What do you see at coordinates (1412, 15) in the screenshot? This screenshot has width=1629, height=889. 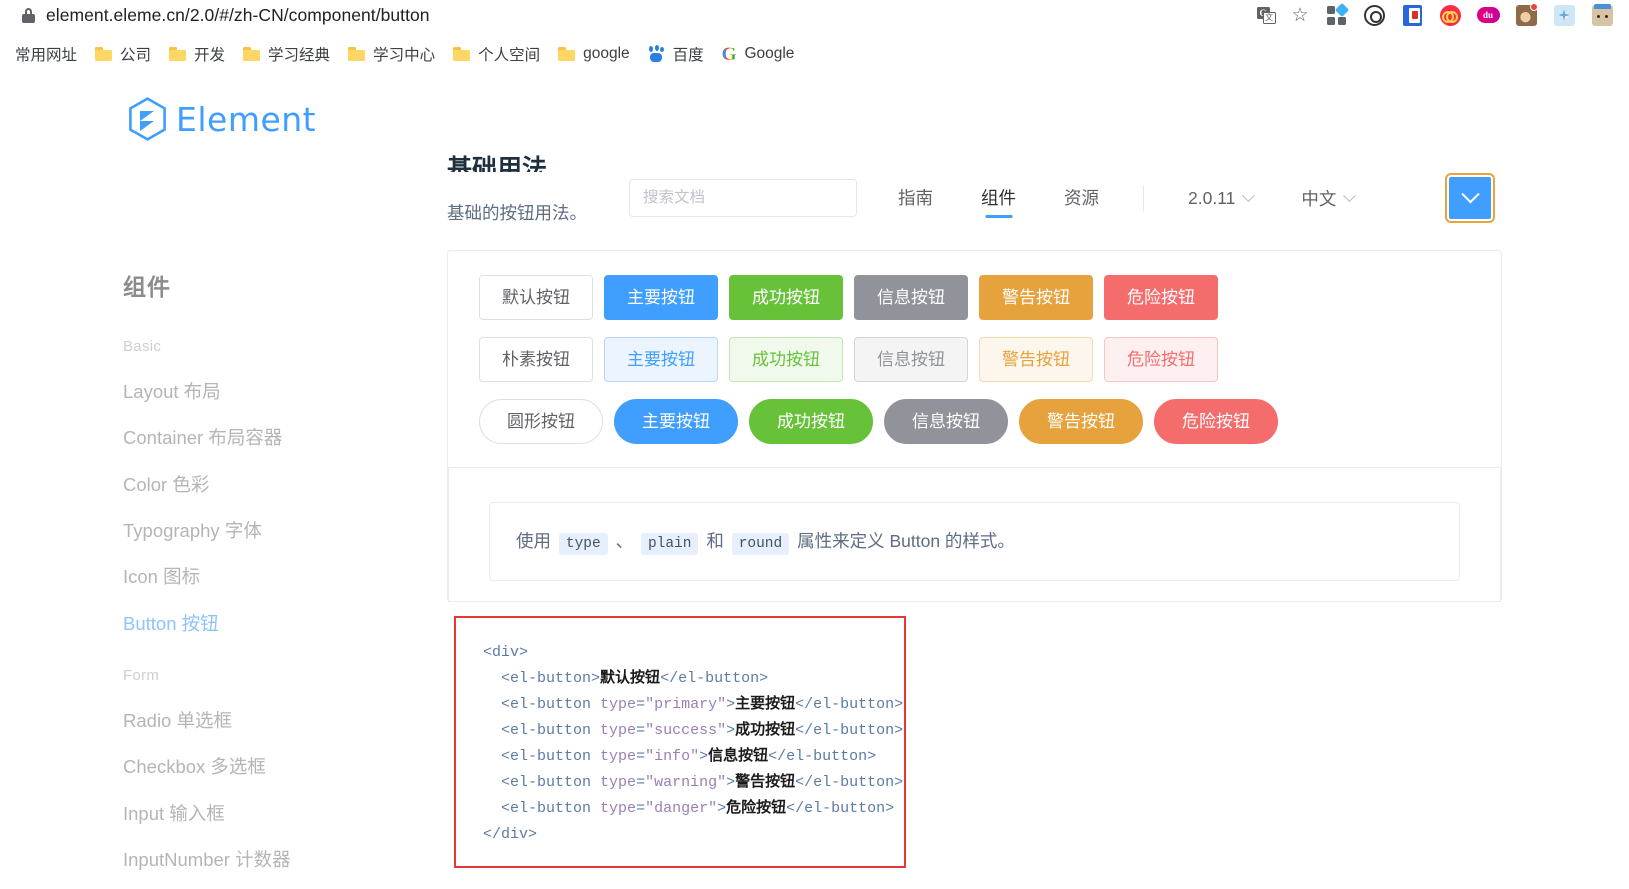 I see `lastpass-extension-icon` at bounding box center [1412, 15].